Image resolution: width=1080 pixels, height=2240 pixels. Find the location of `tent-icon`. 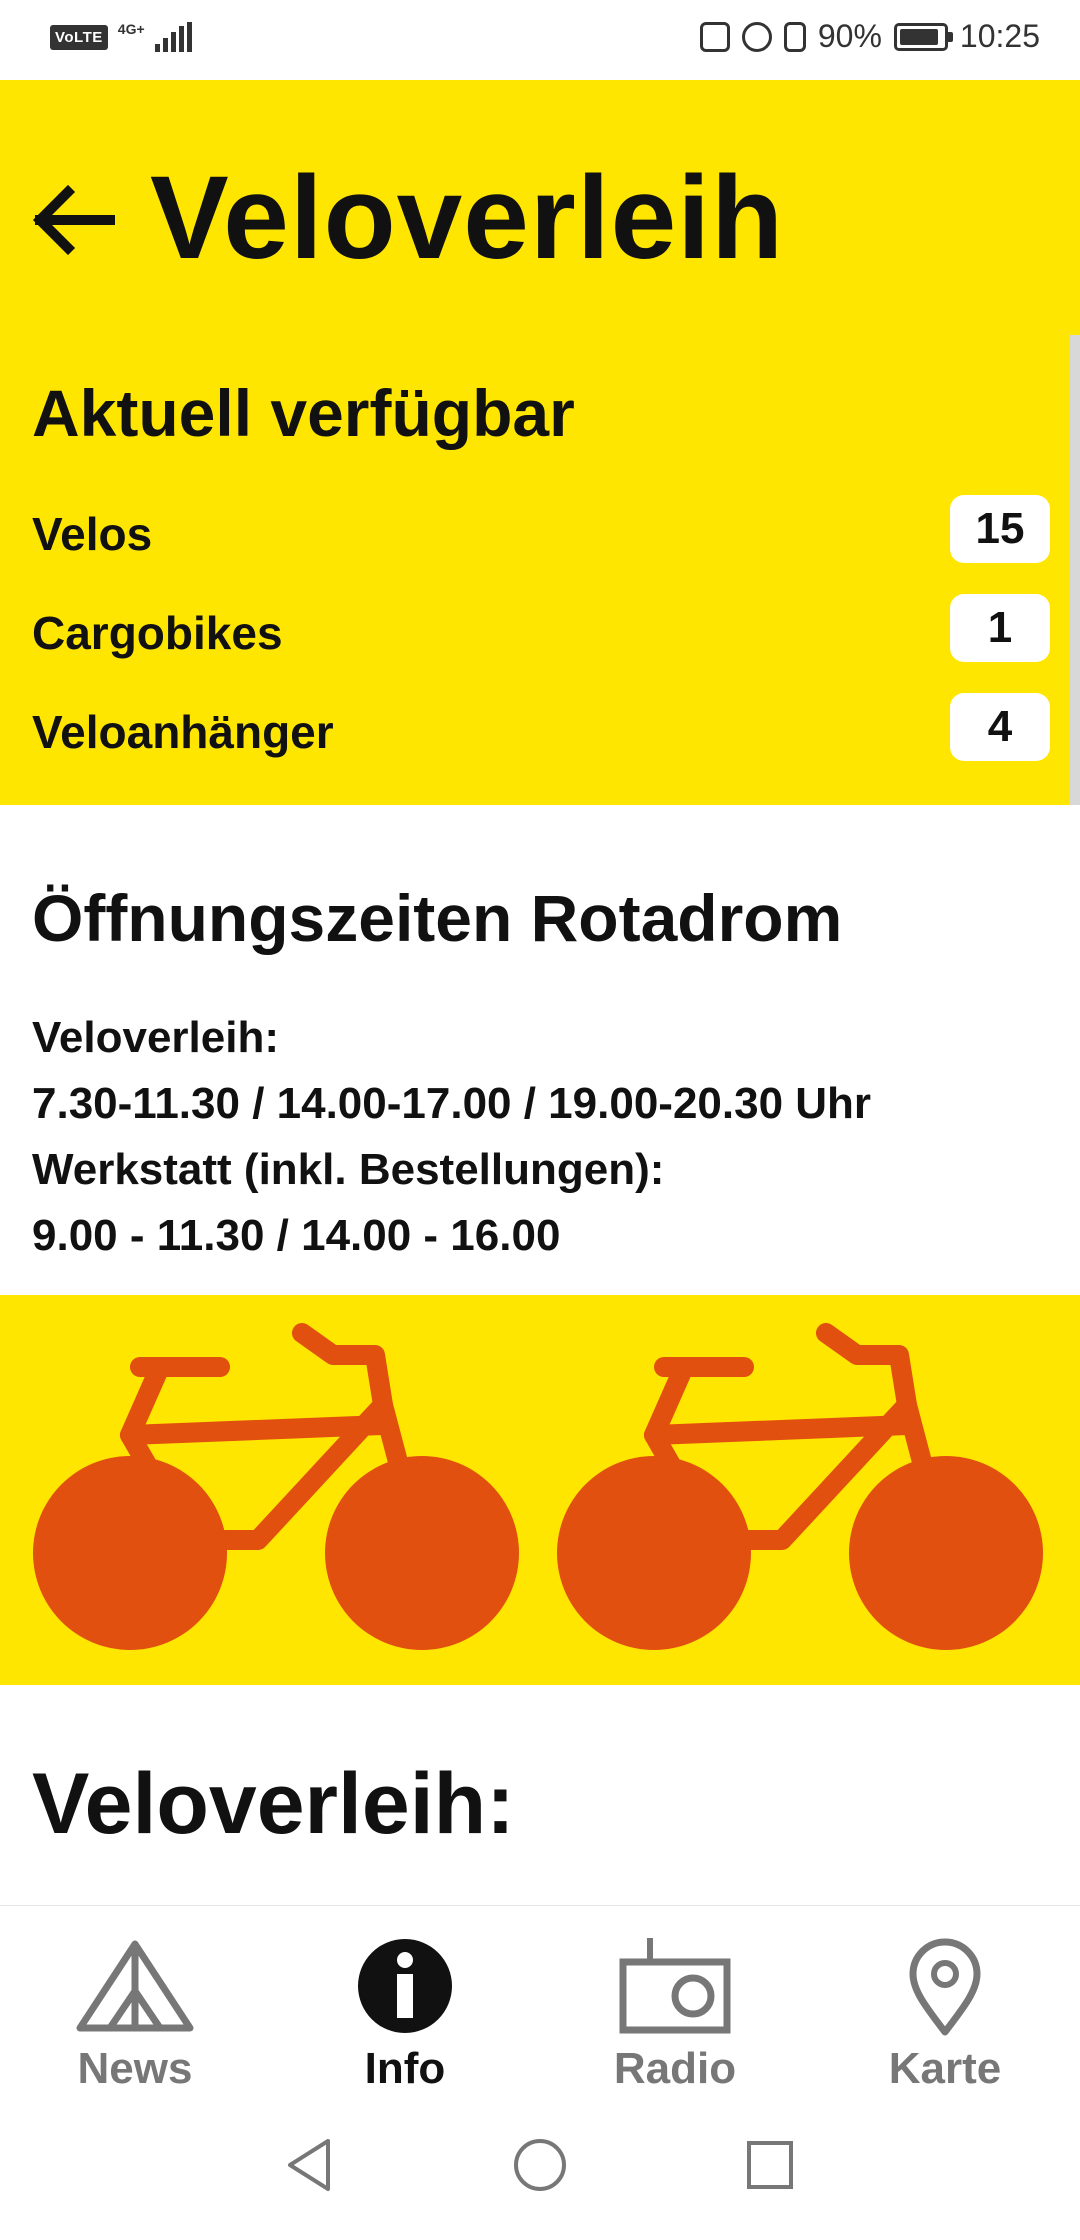

tent-icon is located at coordinates (135, 1988).